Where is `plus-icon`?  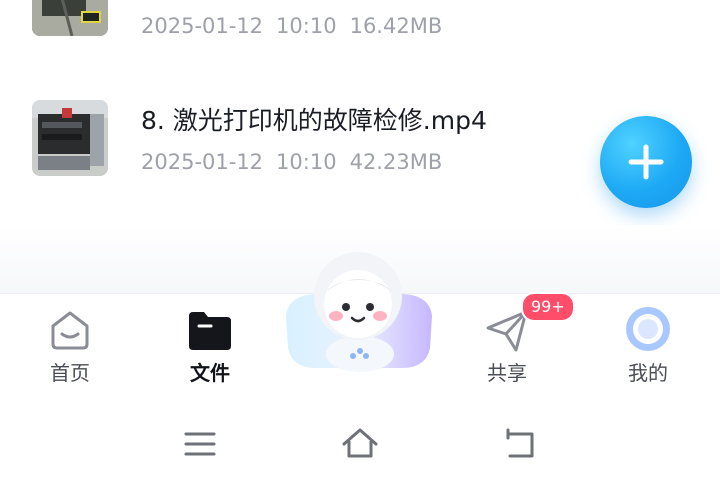 plus-icon is located at coordinates (646, 162).